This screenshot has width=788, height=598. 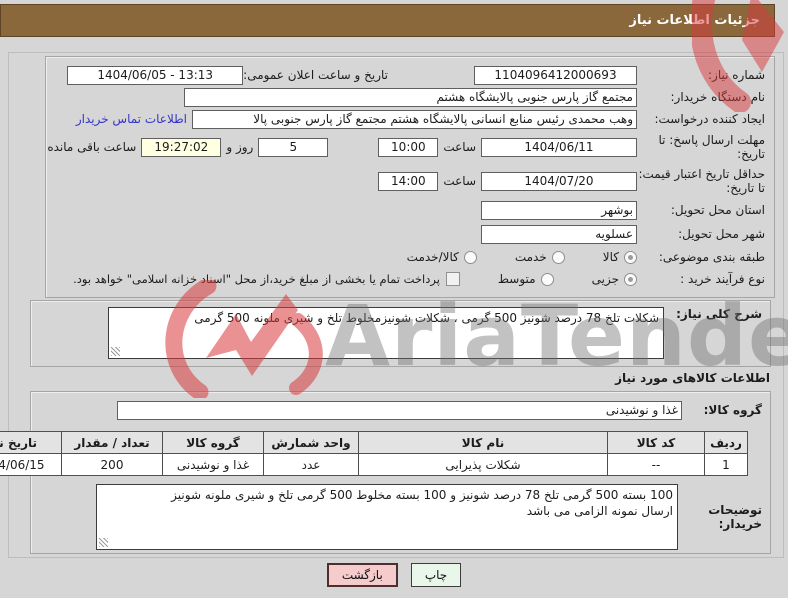 I want to click on radio-option-medium-label: متوسط, so click(x=516, y=279).